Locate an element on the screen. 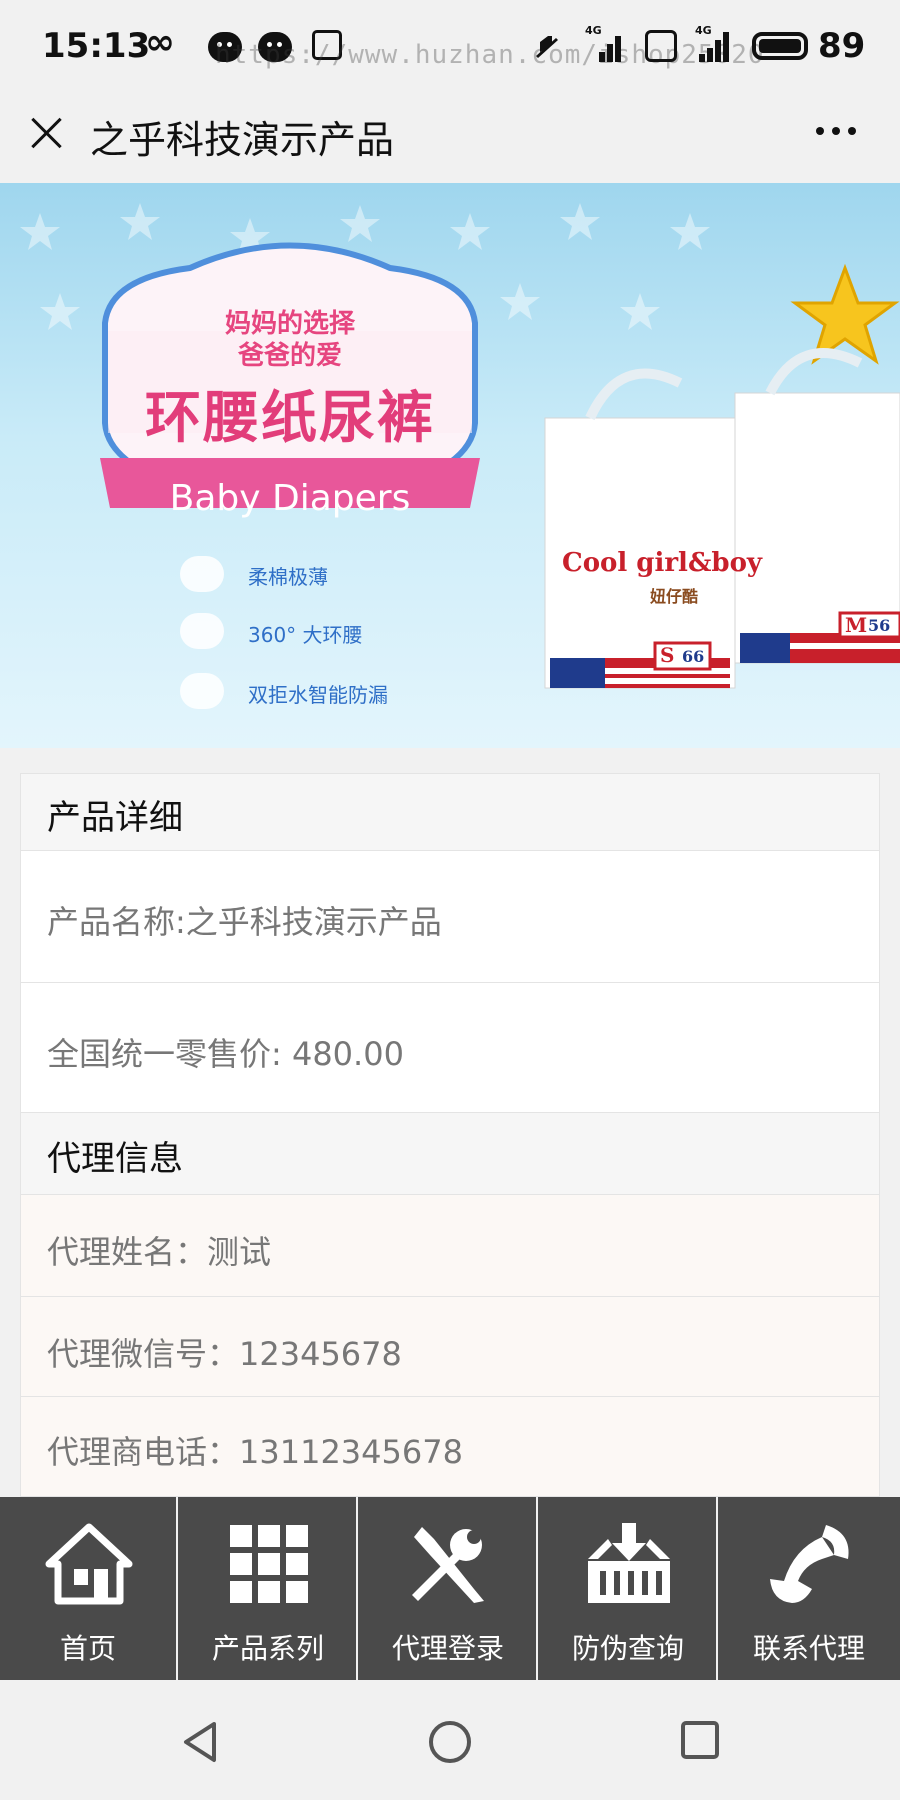 The height and width of the screenshot is (1800, 900). battery-level: 89 is located at coordinates (842, 46).